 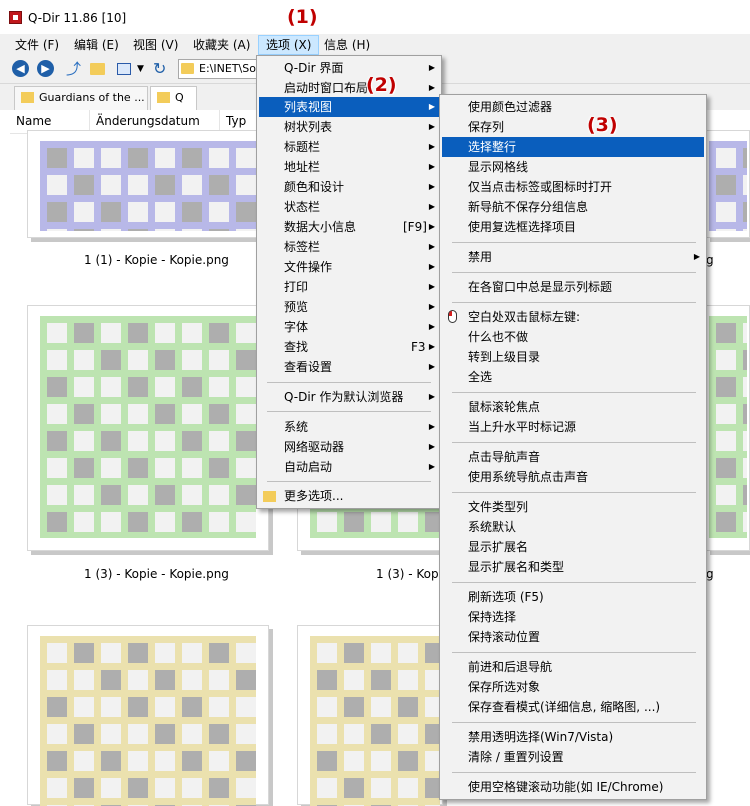 What do you see at coordinates (573, 227) in the screenshot?
I see `menu-item-checkbox-select: 使用复选框选择项目` at bounding box center [573, 227].